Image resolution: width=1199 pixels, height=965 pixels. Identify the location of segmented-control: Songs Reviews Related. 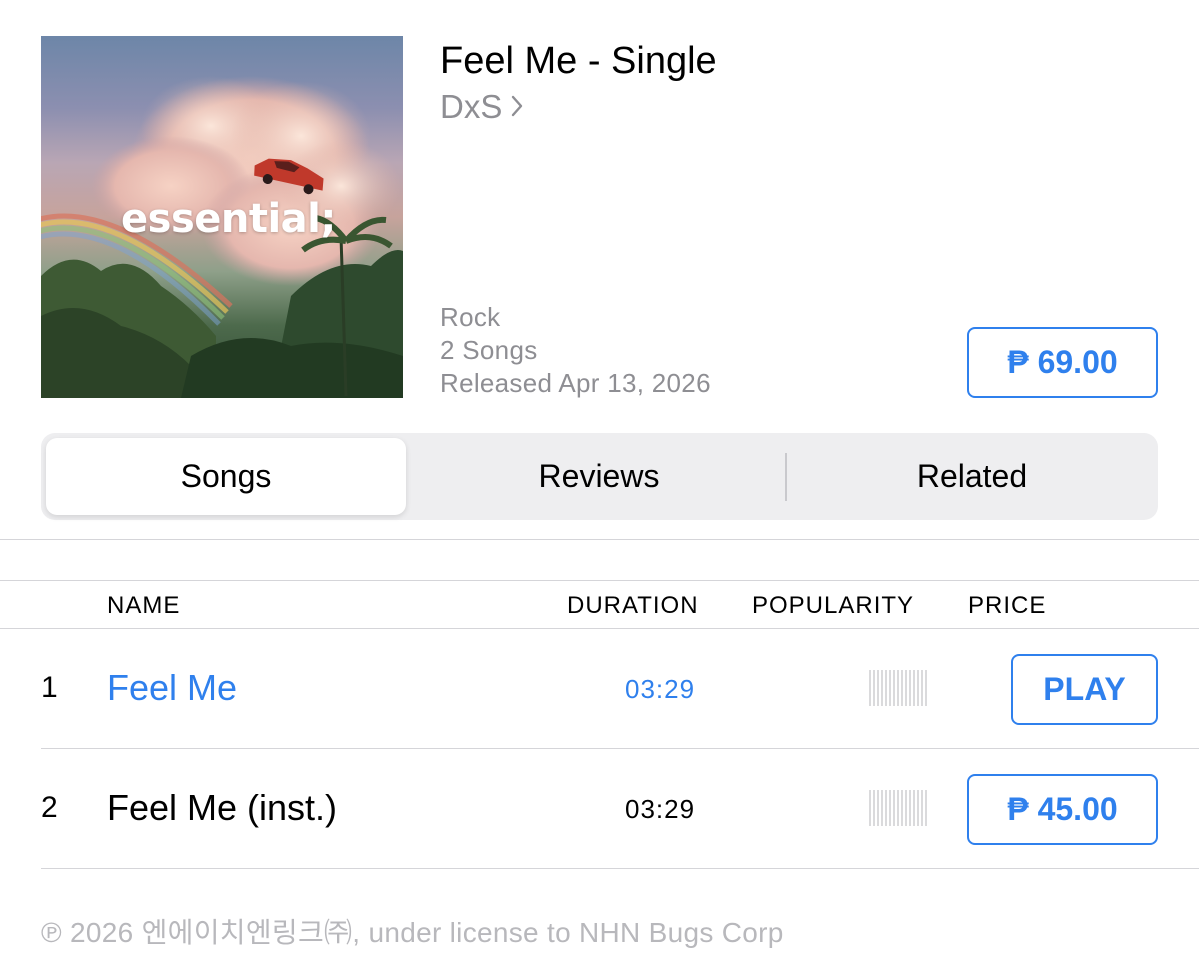
(599, 476).